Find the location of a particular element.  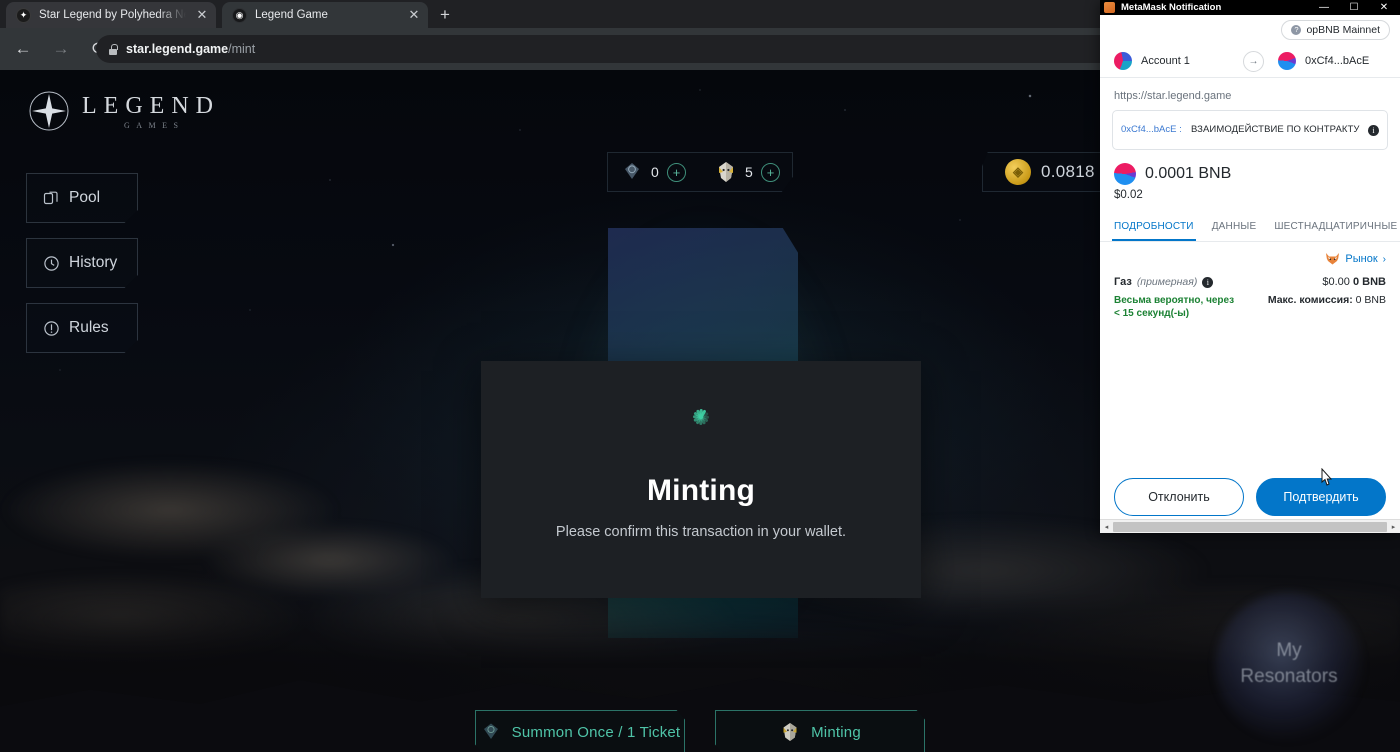

new-tab-button: + is located at coordinates (445, 15).